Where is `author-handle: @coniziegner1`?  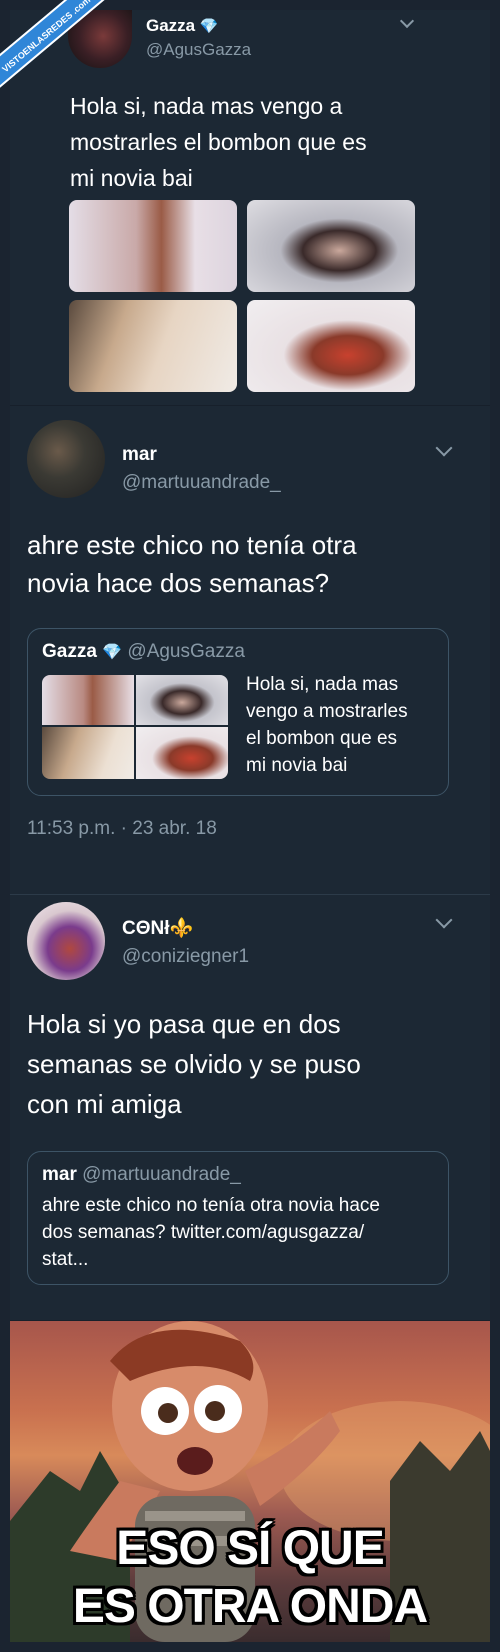
author-handle: @coniziegner1 is located at coordinates (185, 957).